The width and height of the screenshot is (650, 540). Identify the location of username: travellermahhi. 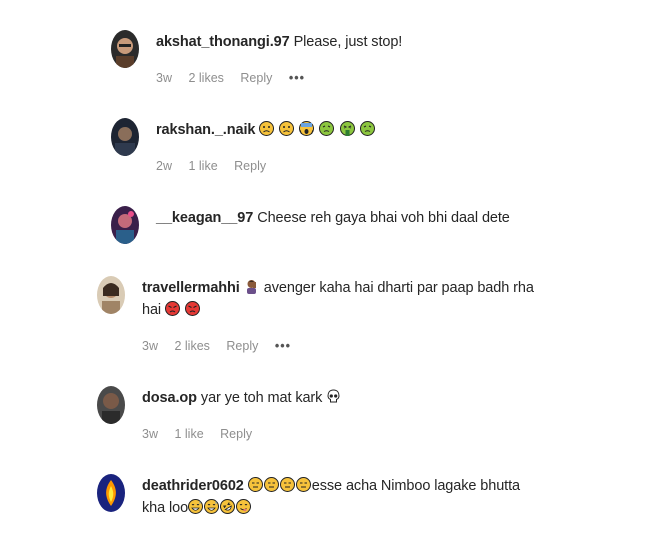
(191, 288).